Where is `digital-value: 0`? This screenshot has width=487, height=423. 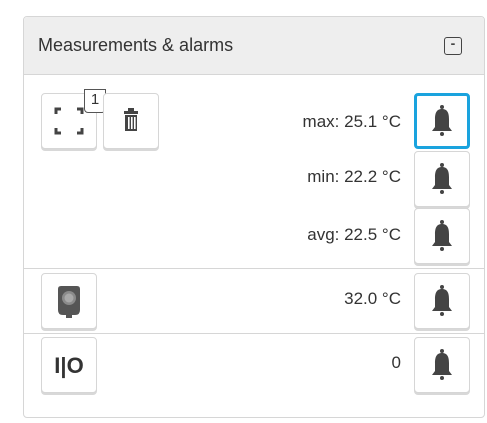
digital-value: 0 is located at coordinates (396, 362).